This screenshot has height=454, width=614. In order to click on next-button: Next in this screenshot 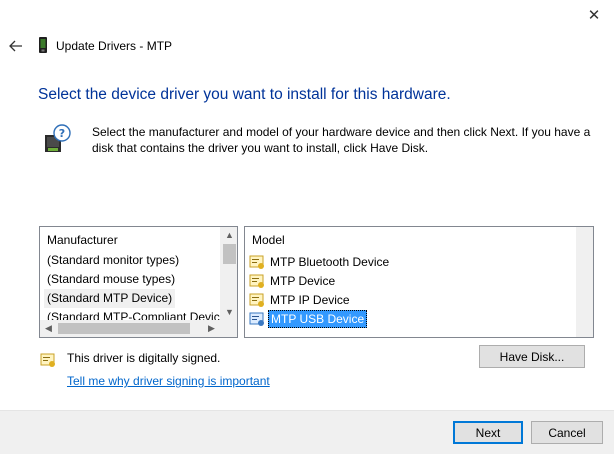, I will do `click(488, 432)`.